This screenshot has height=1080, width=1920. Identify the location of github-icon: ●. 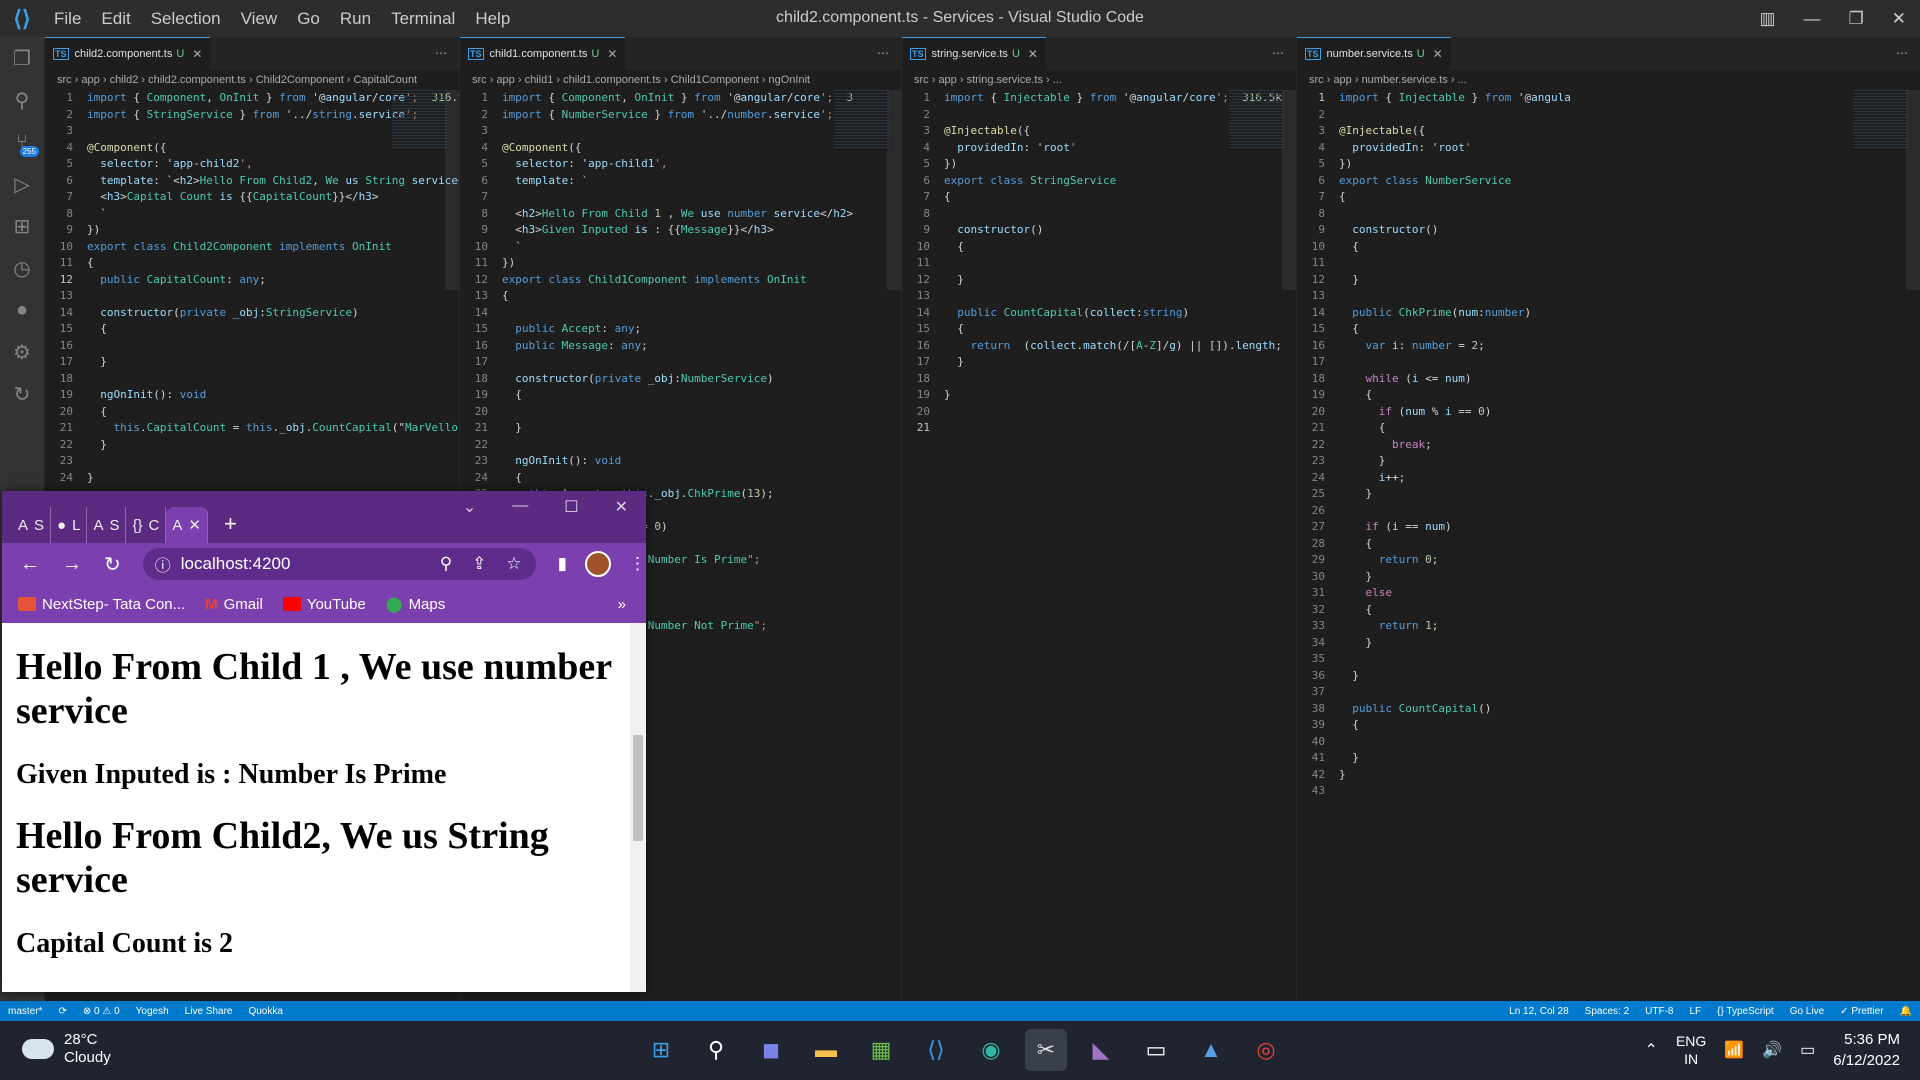
(22, 310).